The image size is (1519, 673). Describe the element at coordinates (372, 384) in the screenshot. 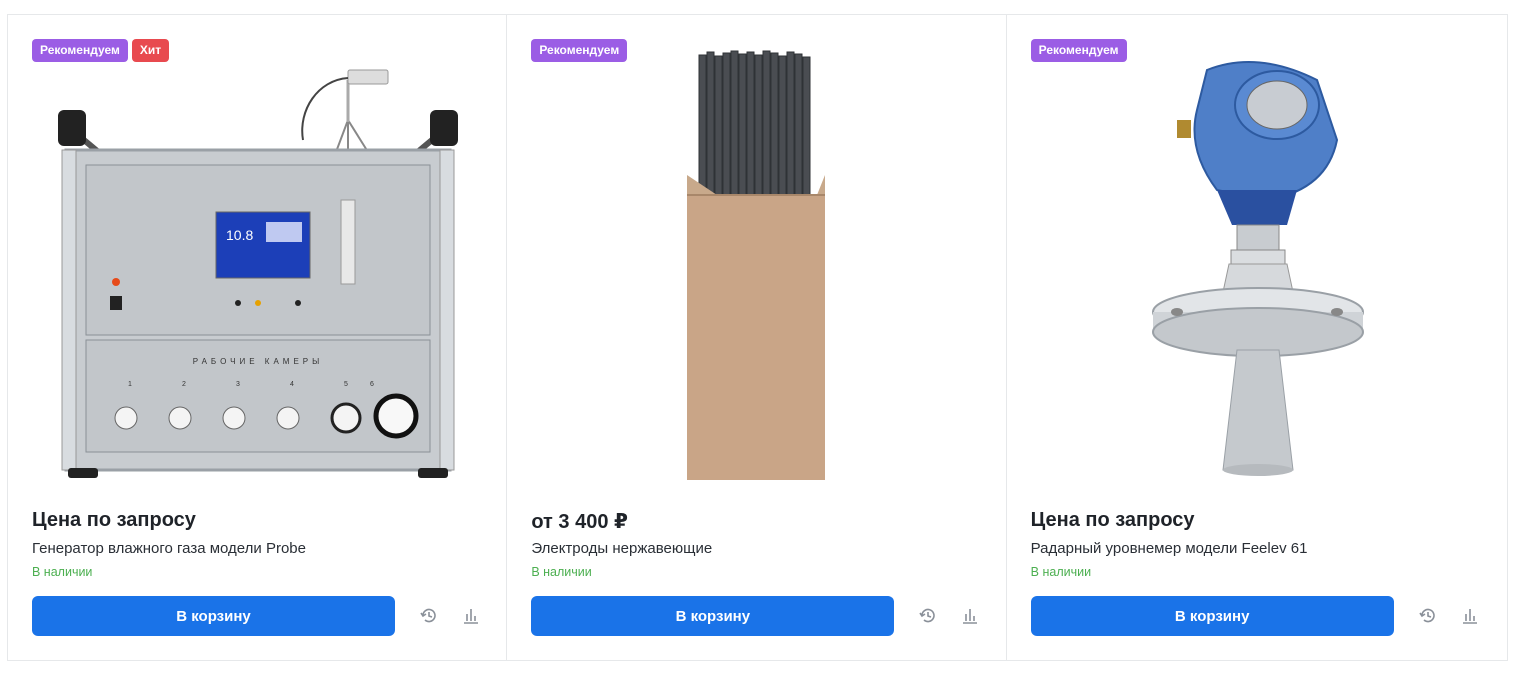

I see `chamber-label: 6` at that location.